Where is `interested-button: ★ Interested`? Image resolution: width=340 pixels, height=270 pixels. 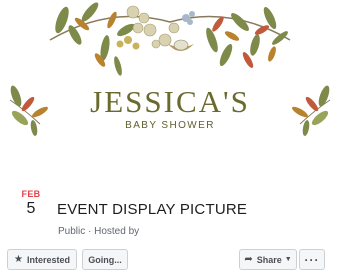
interested-button: ★ Interested is located at coordinates (42, 259).